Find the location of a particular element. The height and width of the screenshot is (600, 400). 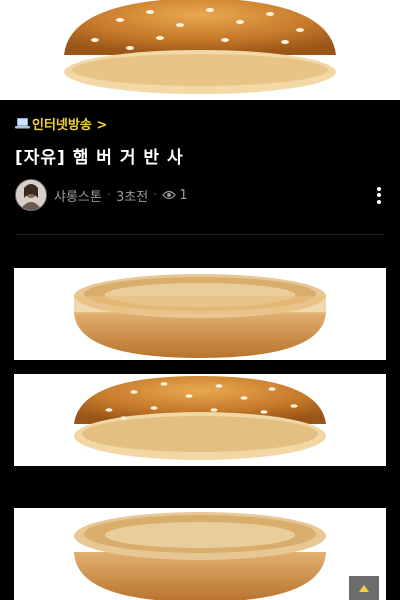

scroll-to-top-button is located at coordinates (364, 588).